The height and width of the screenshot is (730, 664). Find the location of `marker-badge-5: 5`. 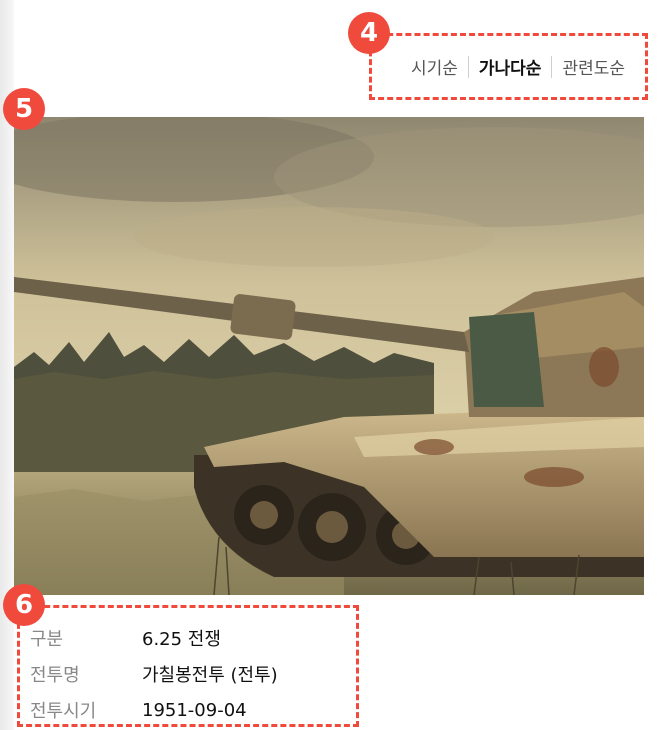

marker-badge-5: 5 is located at coordinates (24, 109).